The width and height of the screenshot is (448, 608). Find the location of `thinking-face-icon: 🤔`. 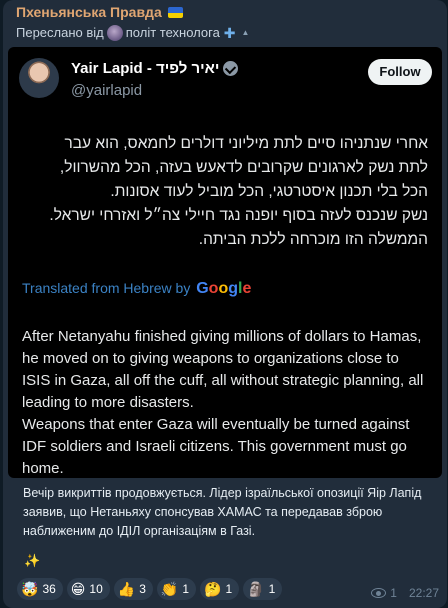

thinking-face-icon: 🤔 is located at coordinates (213, 589).